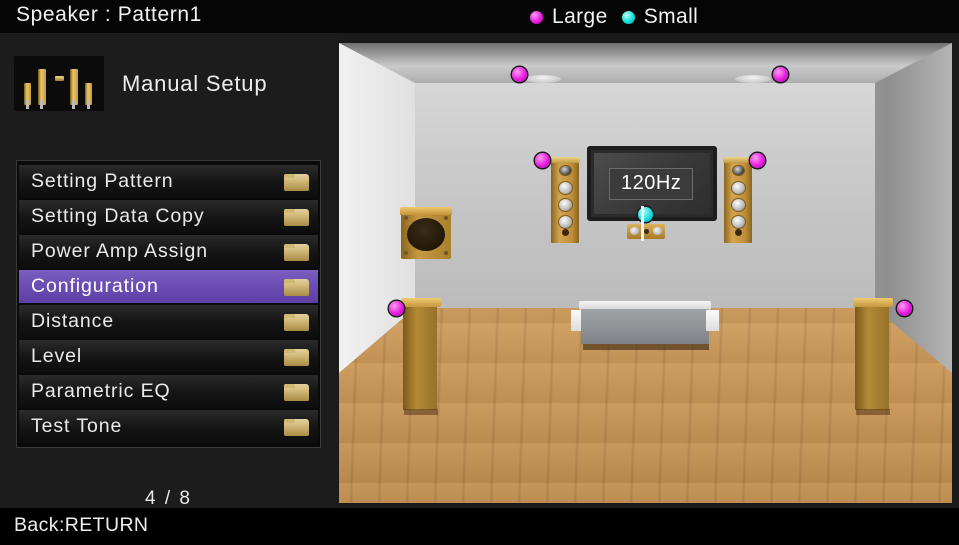 The width and height of the screenshot is (959, 545). I want to click on top-bar: Speaker : Pattern1 Large Small, so click(479, 16).